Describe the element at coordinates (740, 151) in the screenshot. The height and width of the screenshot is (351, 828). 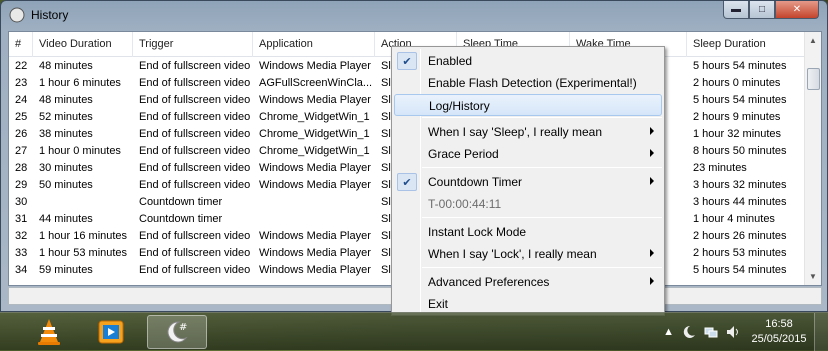
I see `table-cell: 8 hours 50 minutes` at that location.